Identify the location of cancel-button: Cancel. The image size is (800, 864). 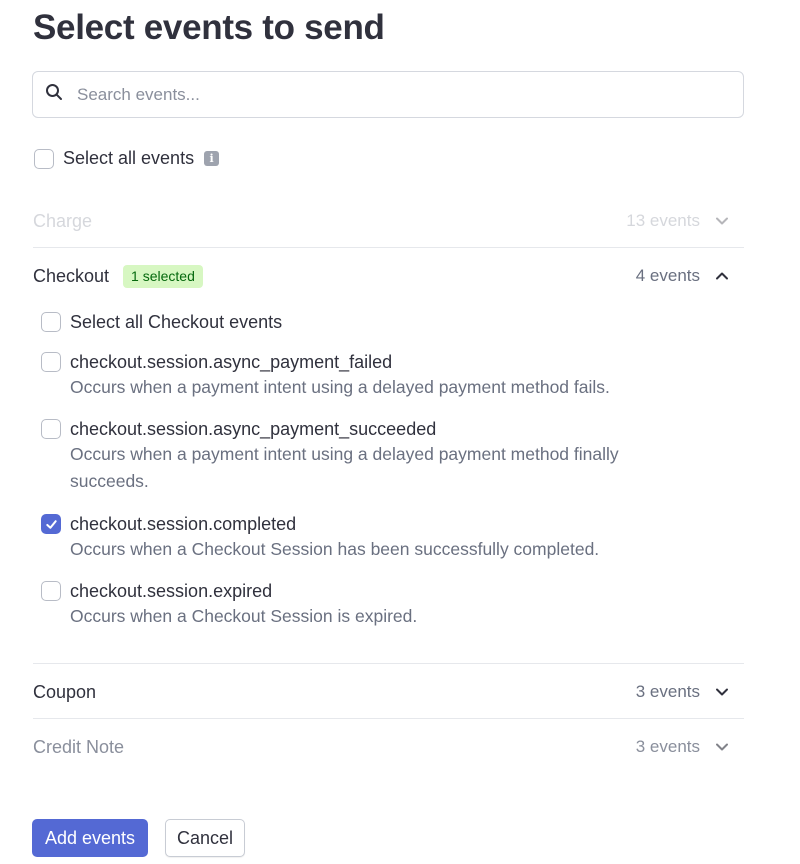
(205, 838).